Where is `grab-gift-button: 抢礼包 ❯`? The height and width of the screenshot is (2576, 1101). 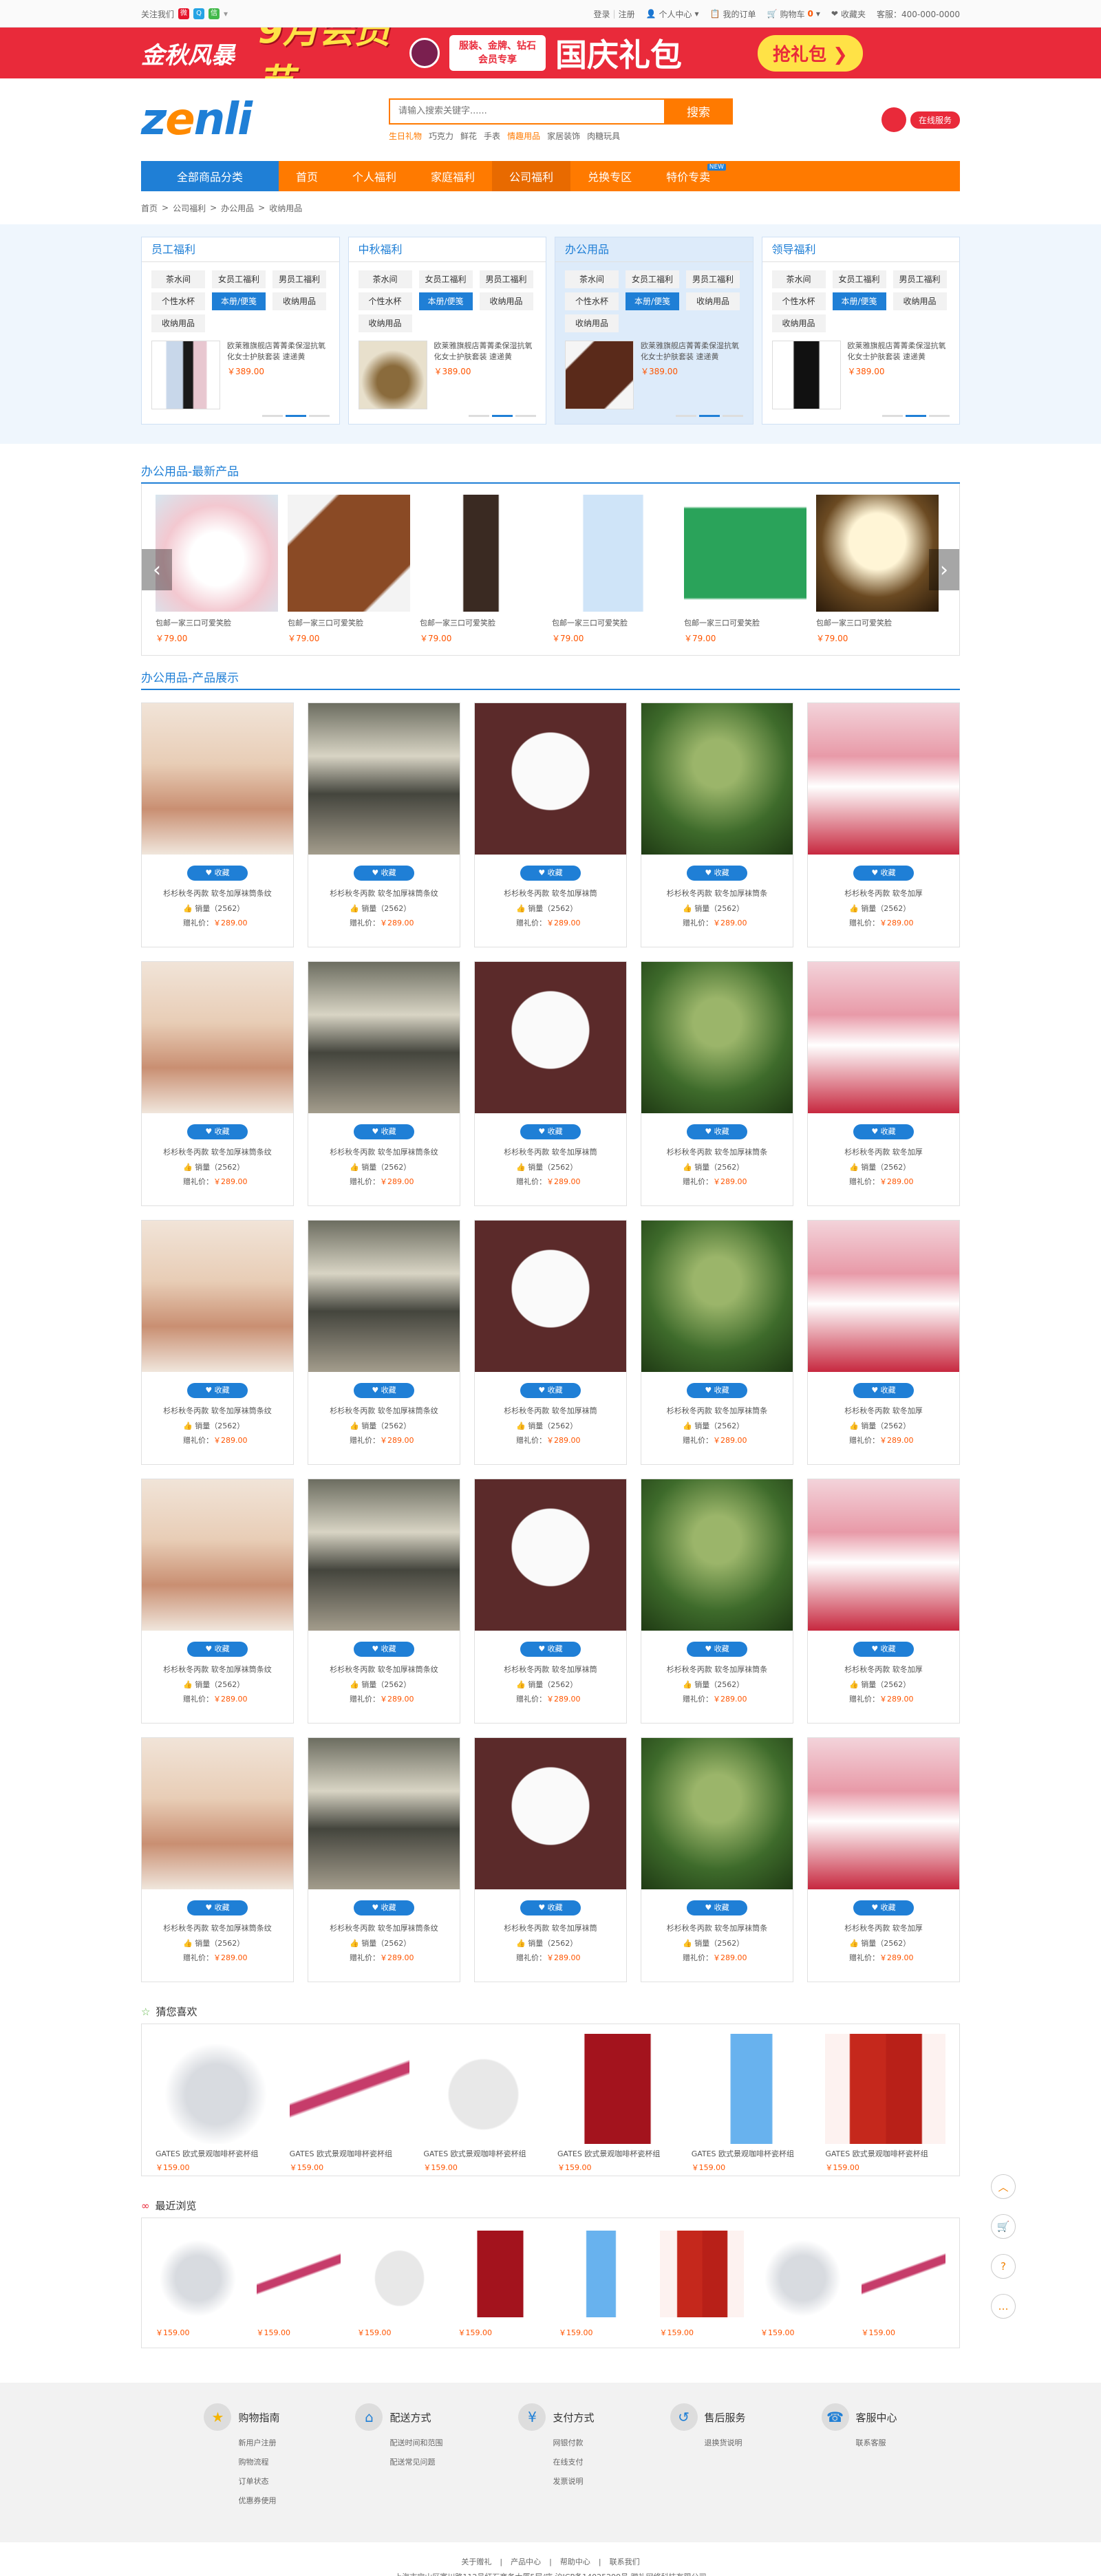
grab-gift-button: 抢礼包 ❯ is located at coordinates (810, 53).